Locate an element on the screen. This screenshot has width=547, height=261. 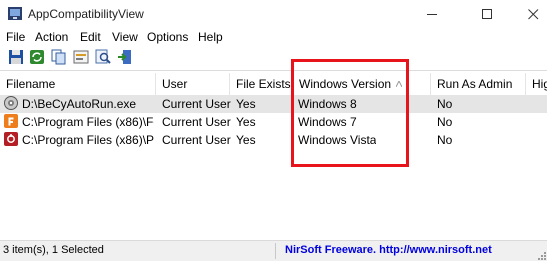
minimize-icon is located at coordinates (432, 14).